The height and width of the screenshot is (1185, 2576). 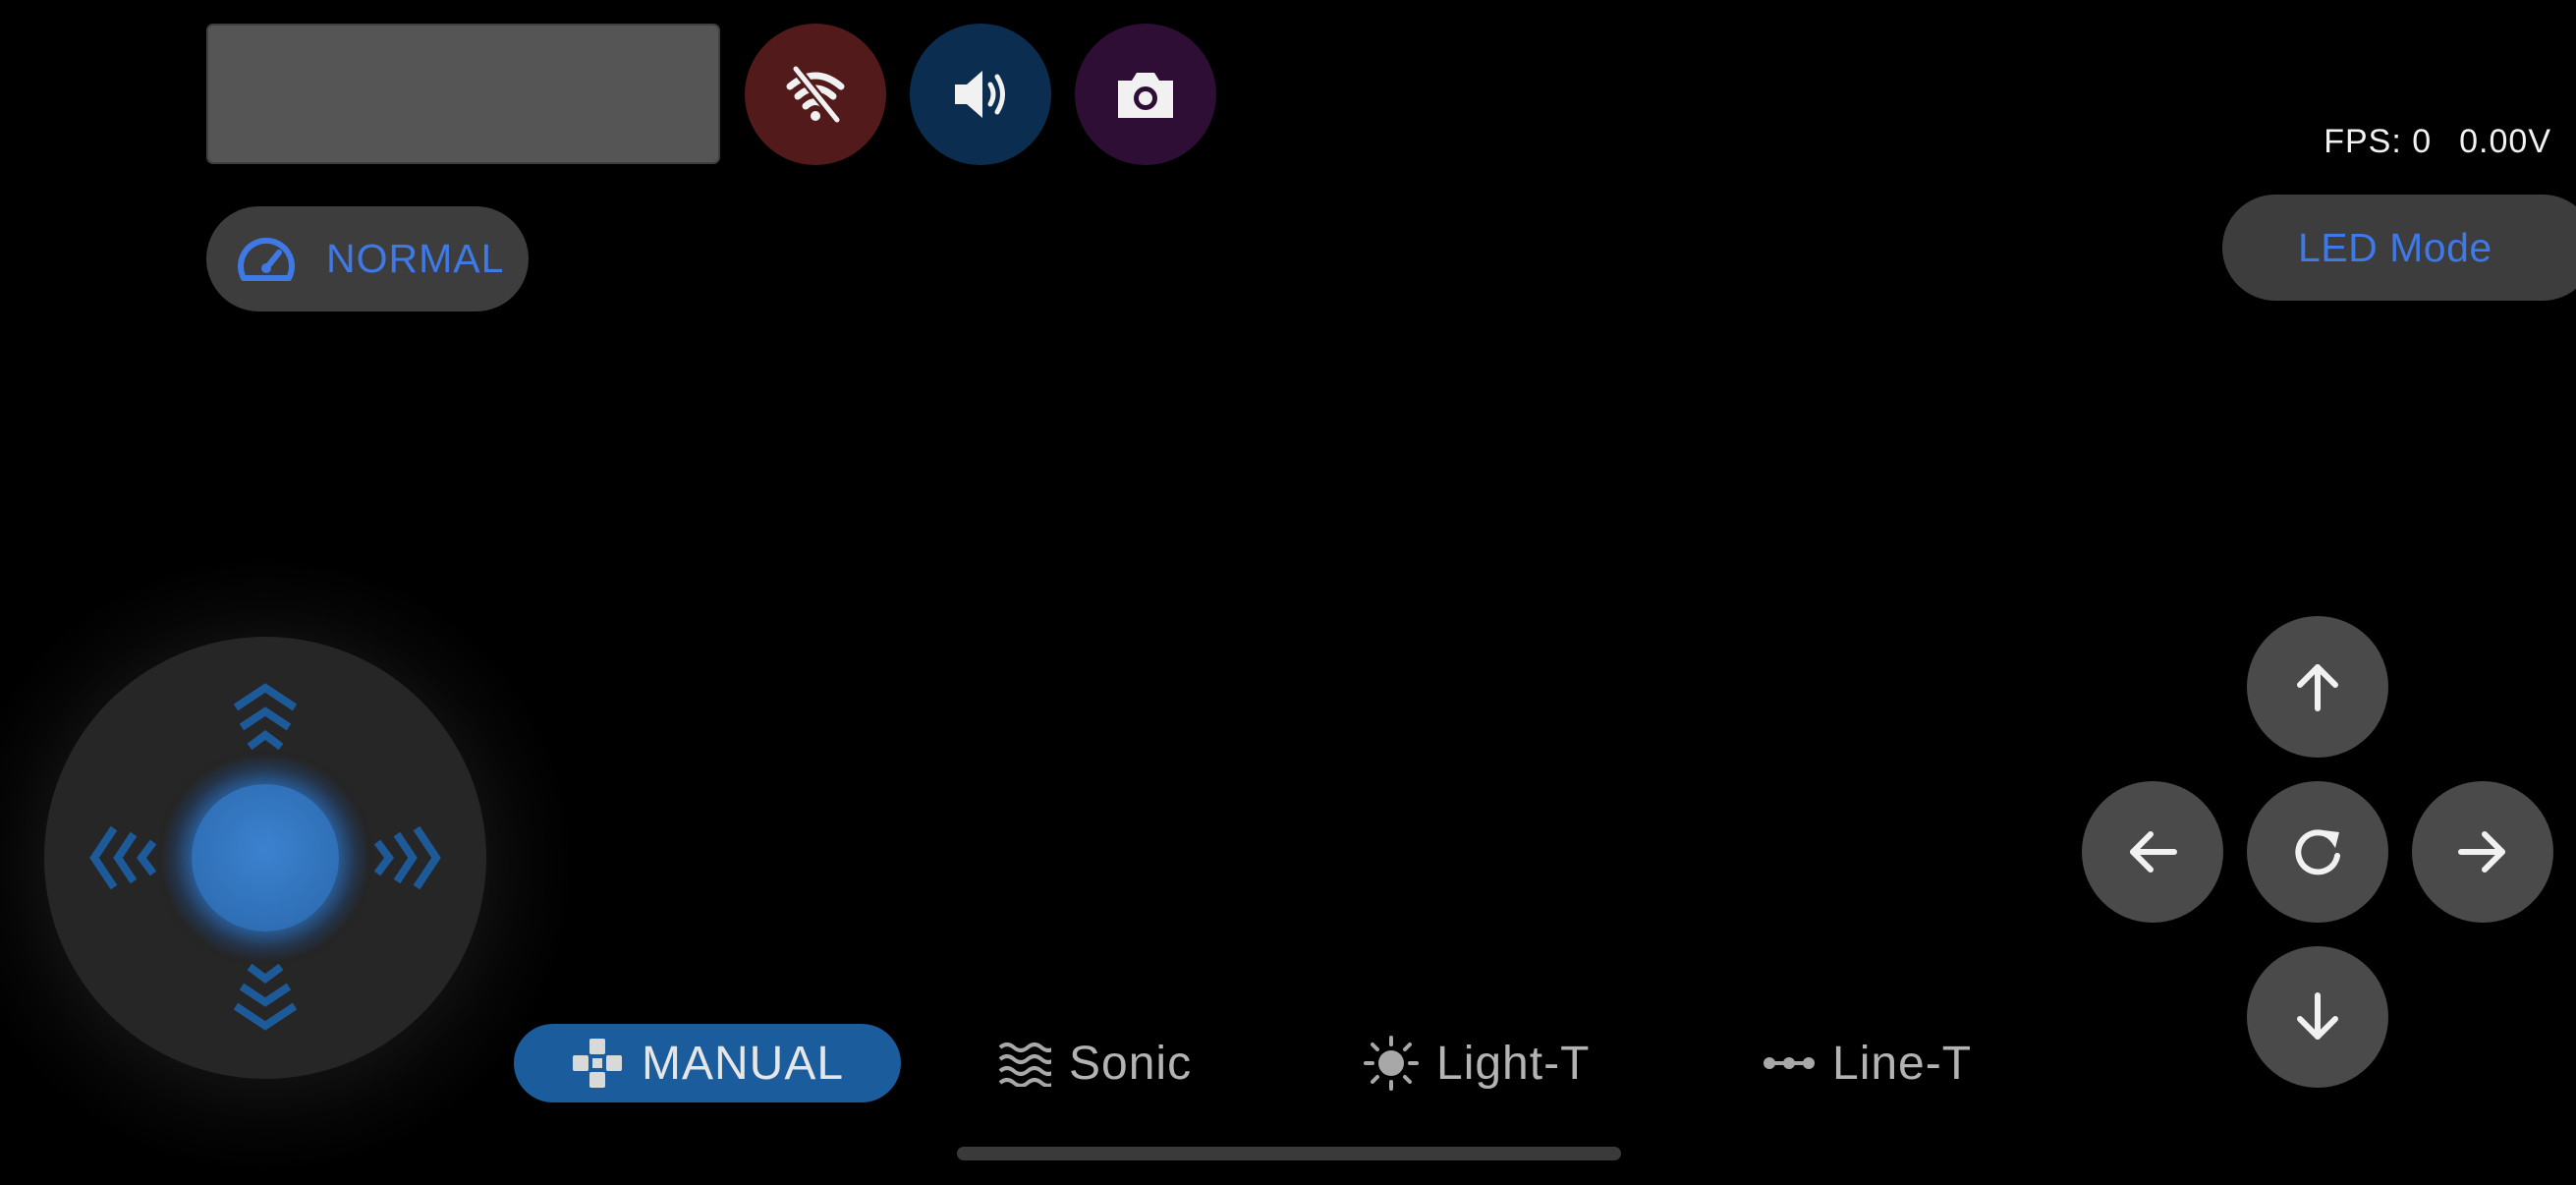 I want to click on speedometer-icon, so click(x=266, y=259).